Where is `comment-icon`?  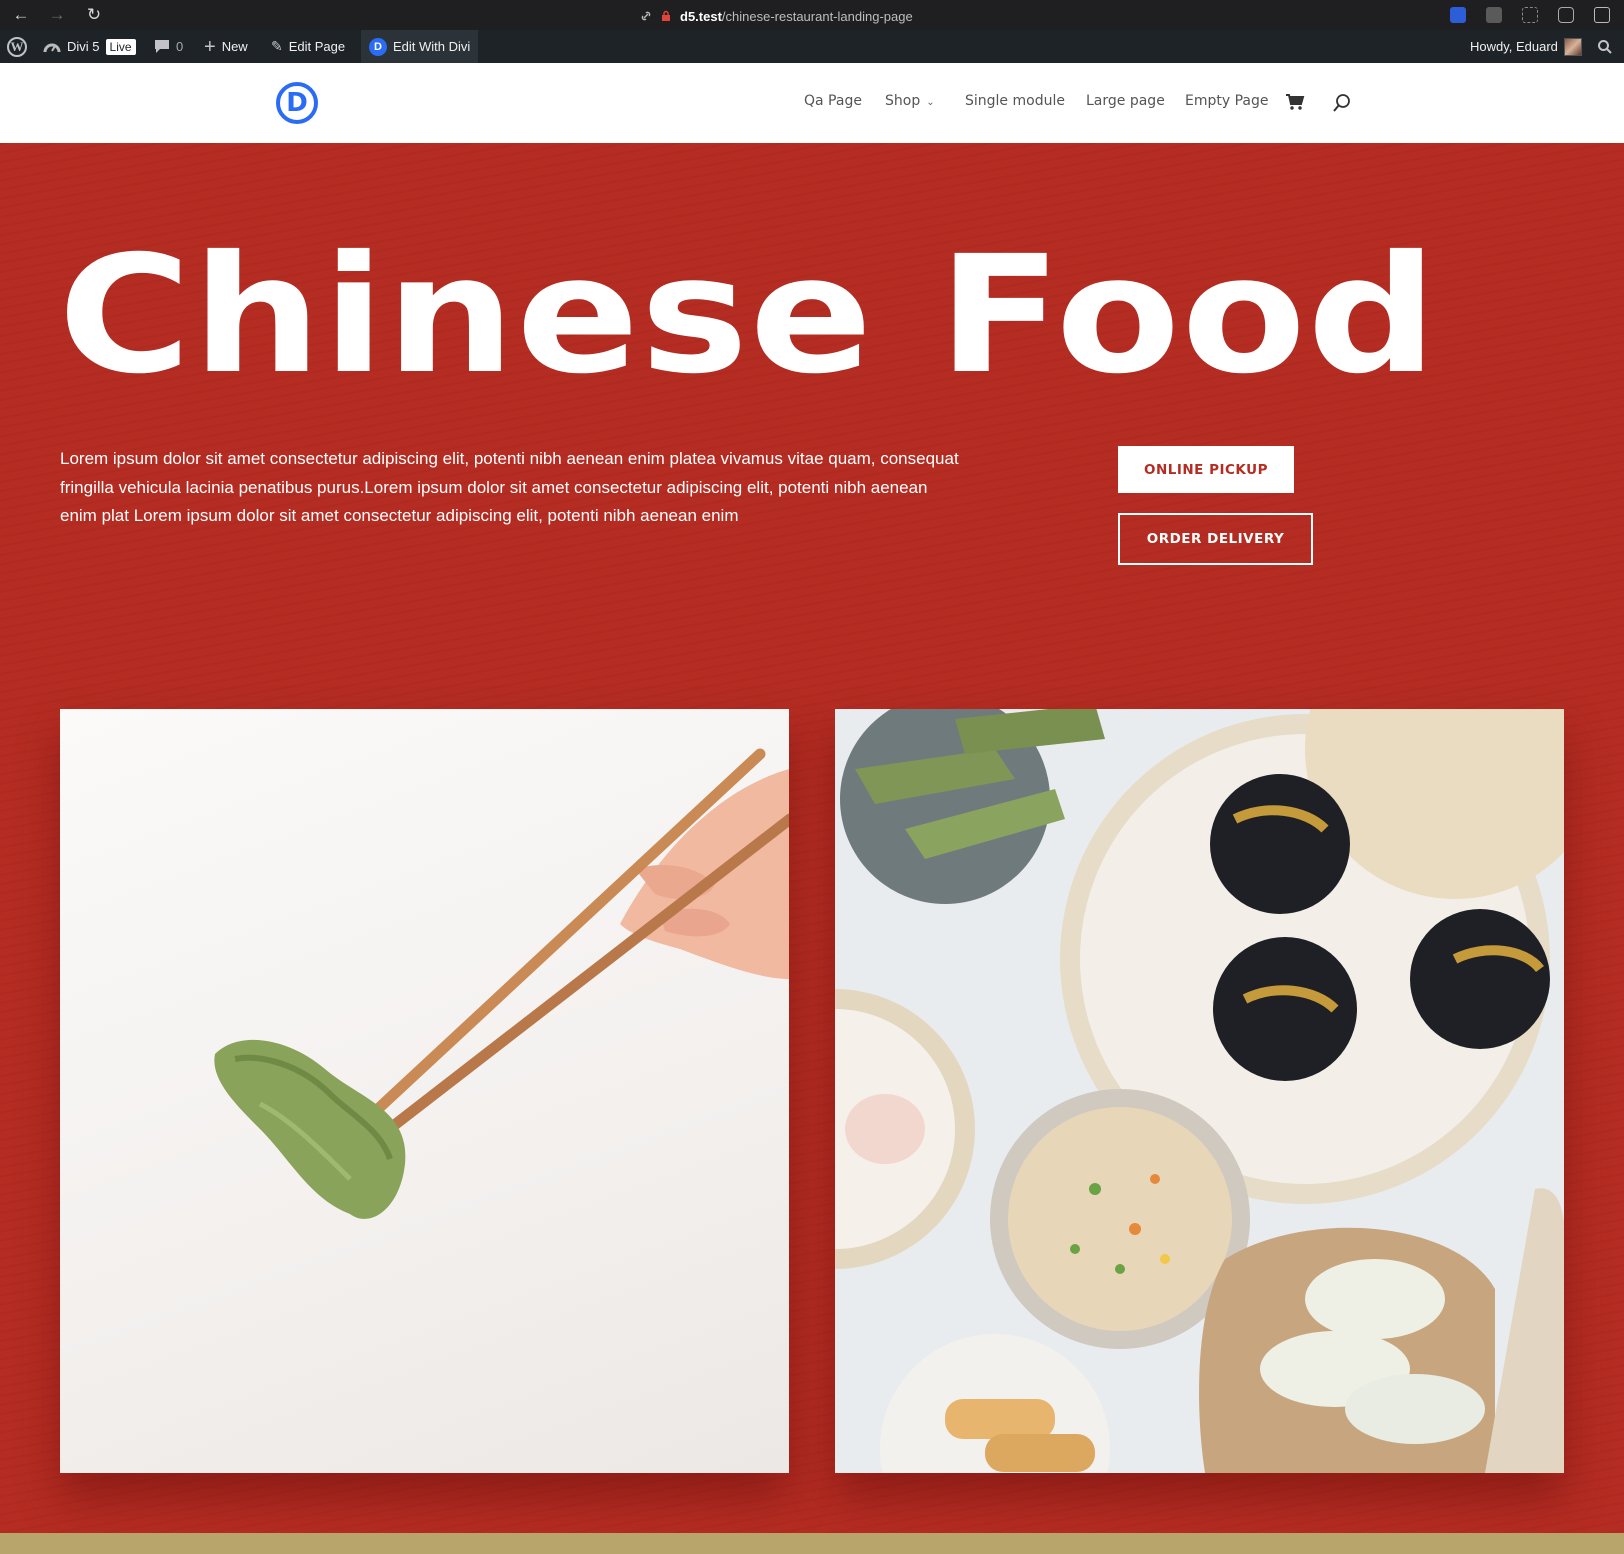 comment-icon is located at coordinates (162, 46).